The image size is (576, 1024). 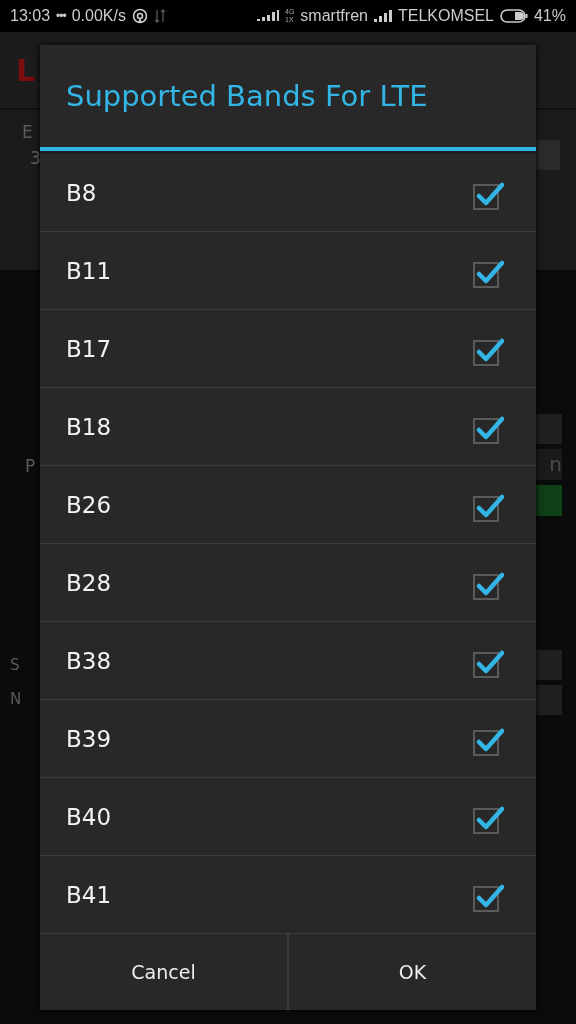 I want to click on field-label: P, so click(x=30, y=467).